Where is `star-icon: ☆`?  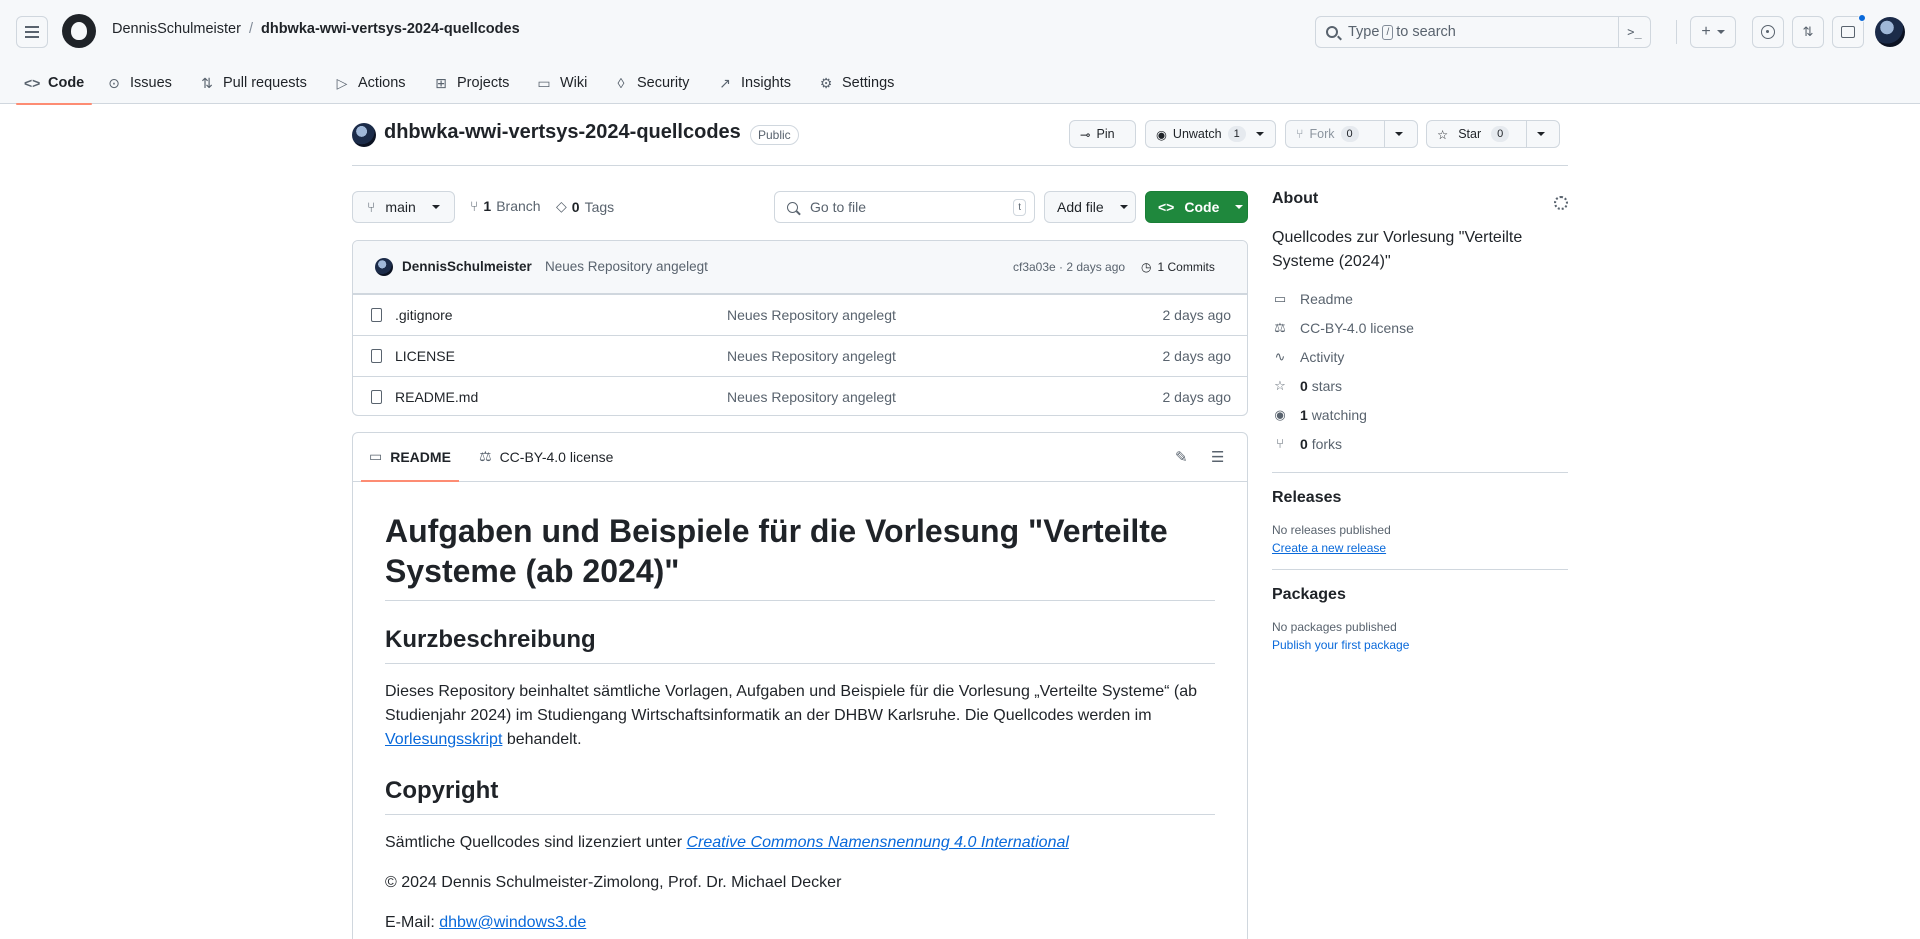 star-icon: ☆ is located at coordinates (1443, 134).